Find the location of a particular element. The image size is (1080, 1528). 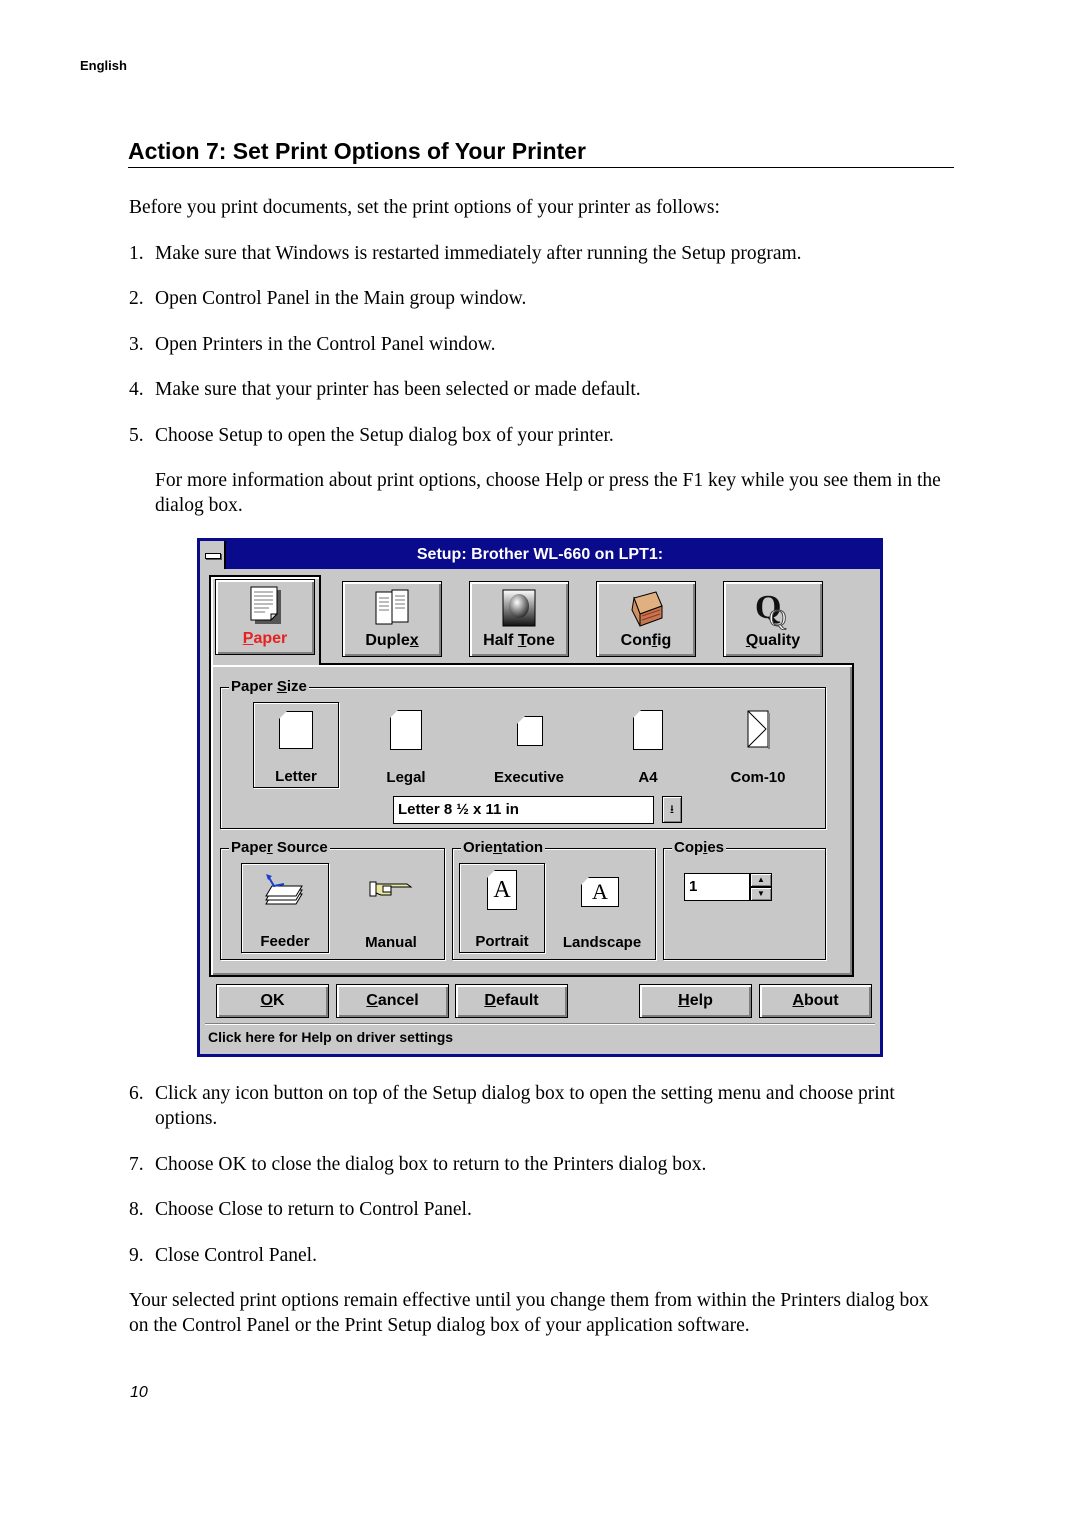

tab-half-tone: Half Tone is located at coordinates (519, 619).